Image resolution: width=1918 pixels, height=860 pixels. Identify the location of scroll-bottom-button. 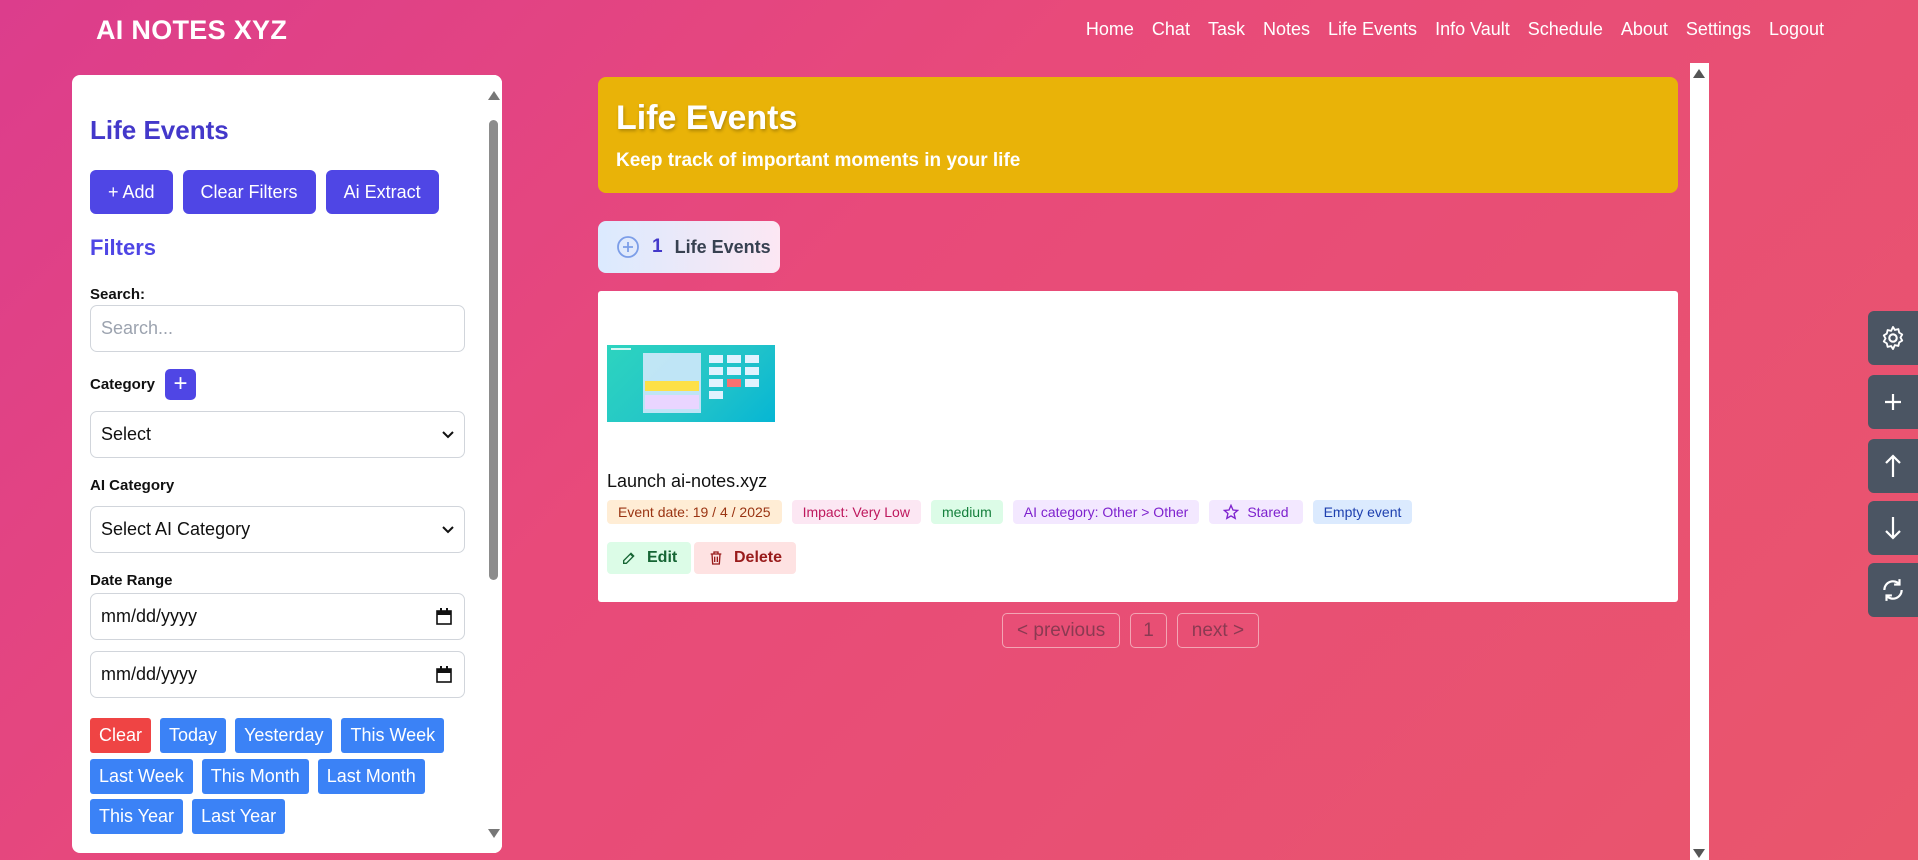
(1893, 528).